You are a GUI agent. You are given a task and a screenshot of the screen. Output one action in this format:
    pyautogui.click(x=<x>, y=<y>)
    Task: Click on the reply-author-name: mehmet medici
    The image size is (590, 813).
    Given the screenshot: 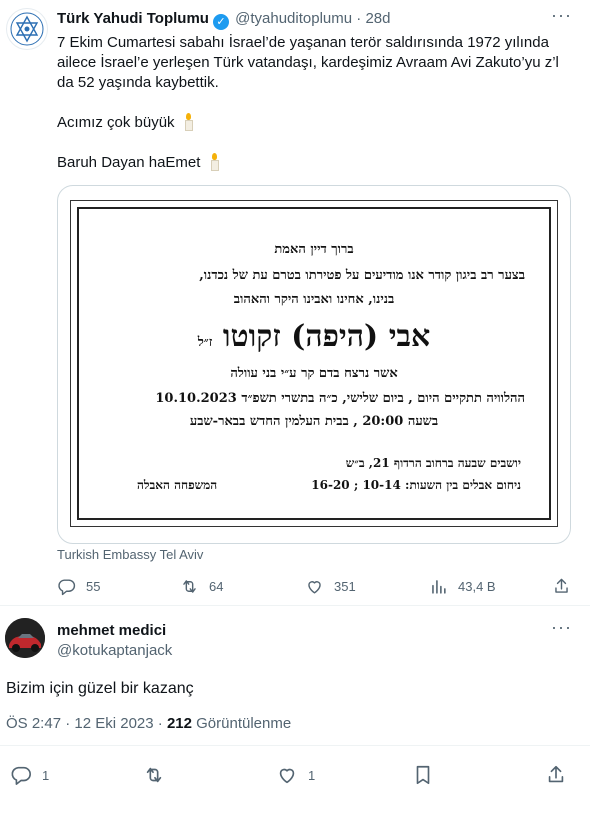 What is the action you would take?
    pyautogui.click(x=111, y=631)
    